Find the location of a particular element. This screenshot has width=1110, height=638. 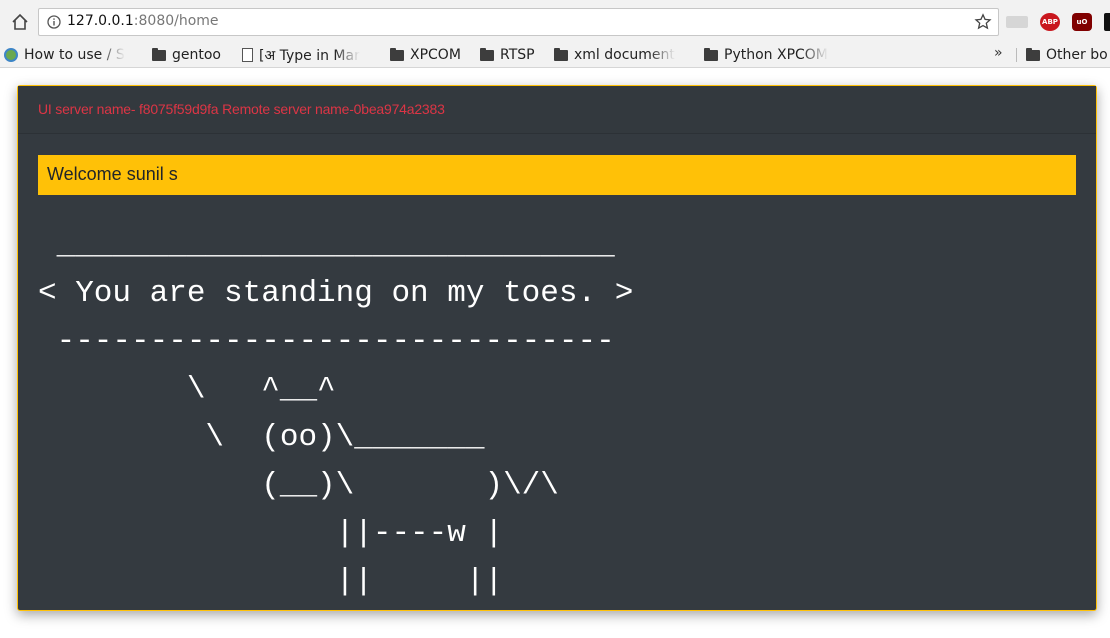

extension-toolbar: ABP uO is located at coordinates (1058, 22).